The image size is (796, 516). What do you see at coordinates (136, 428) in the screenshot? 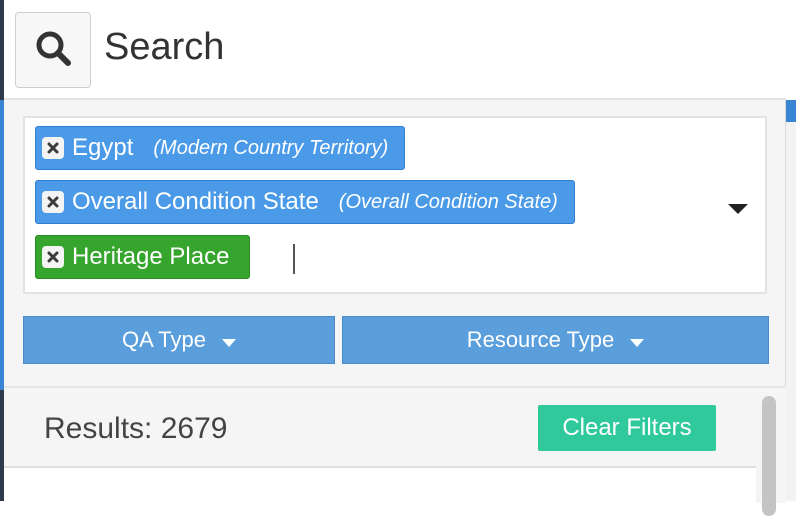
I see `results-count: Results: 2679` at bounding box center [136, 428].